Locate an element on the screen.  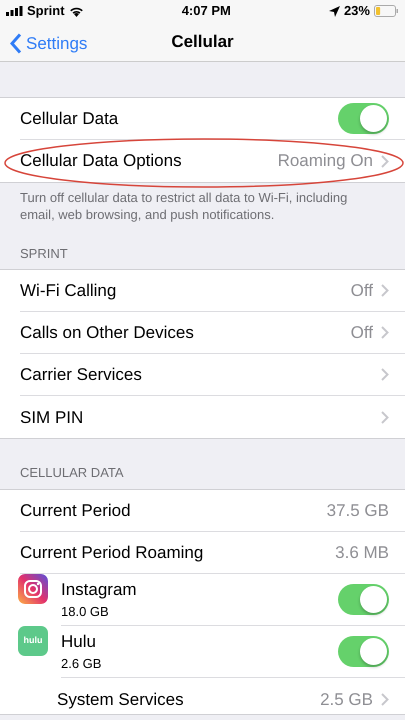
camera-app-icon is located at coordinates (33, 589).